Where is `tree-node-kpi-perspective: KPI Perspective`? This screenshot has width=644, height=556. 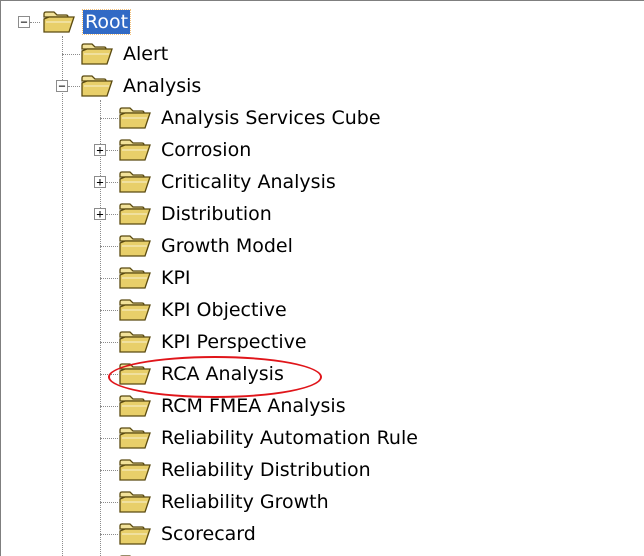 tree-node-kpi-perspective: KPI Perspective is located at coordinates (300, 342).